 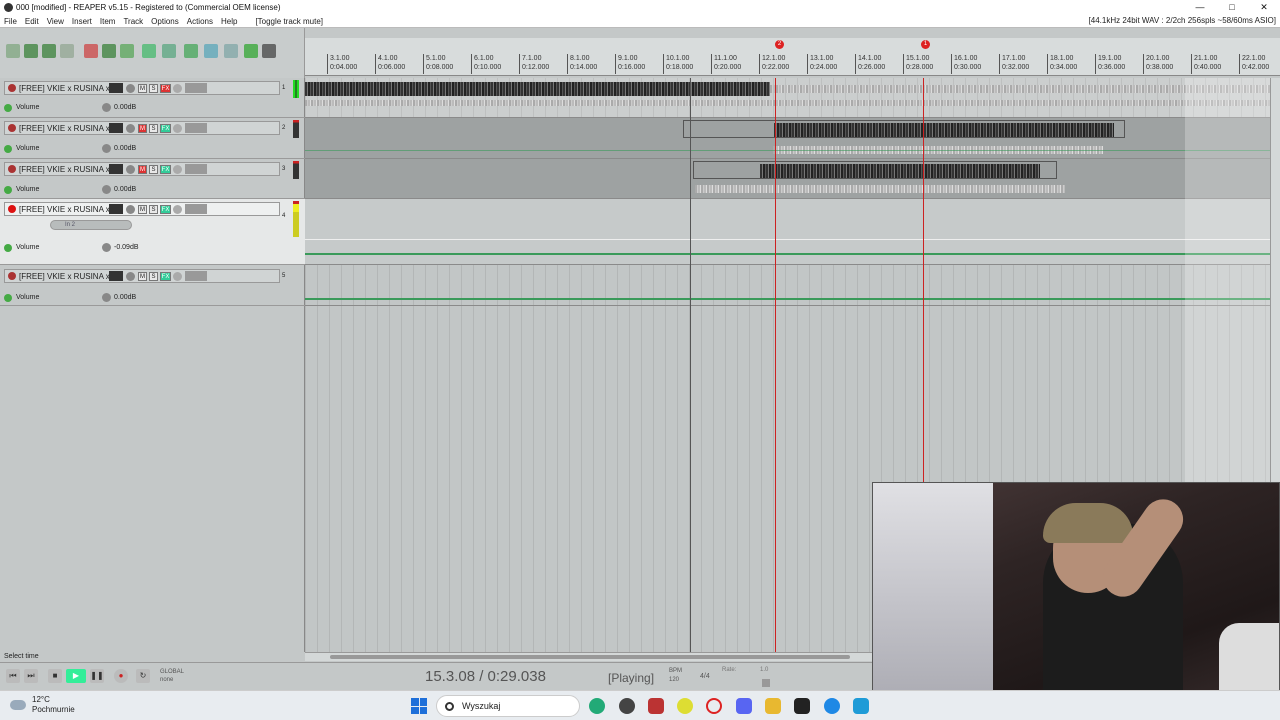 I want to click on tempo-display: BPM 120, so click(x=675, y=676).